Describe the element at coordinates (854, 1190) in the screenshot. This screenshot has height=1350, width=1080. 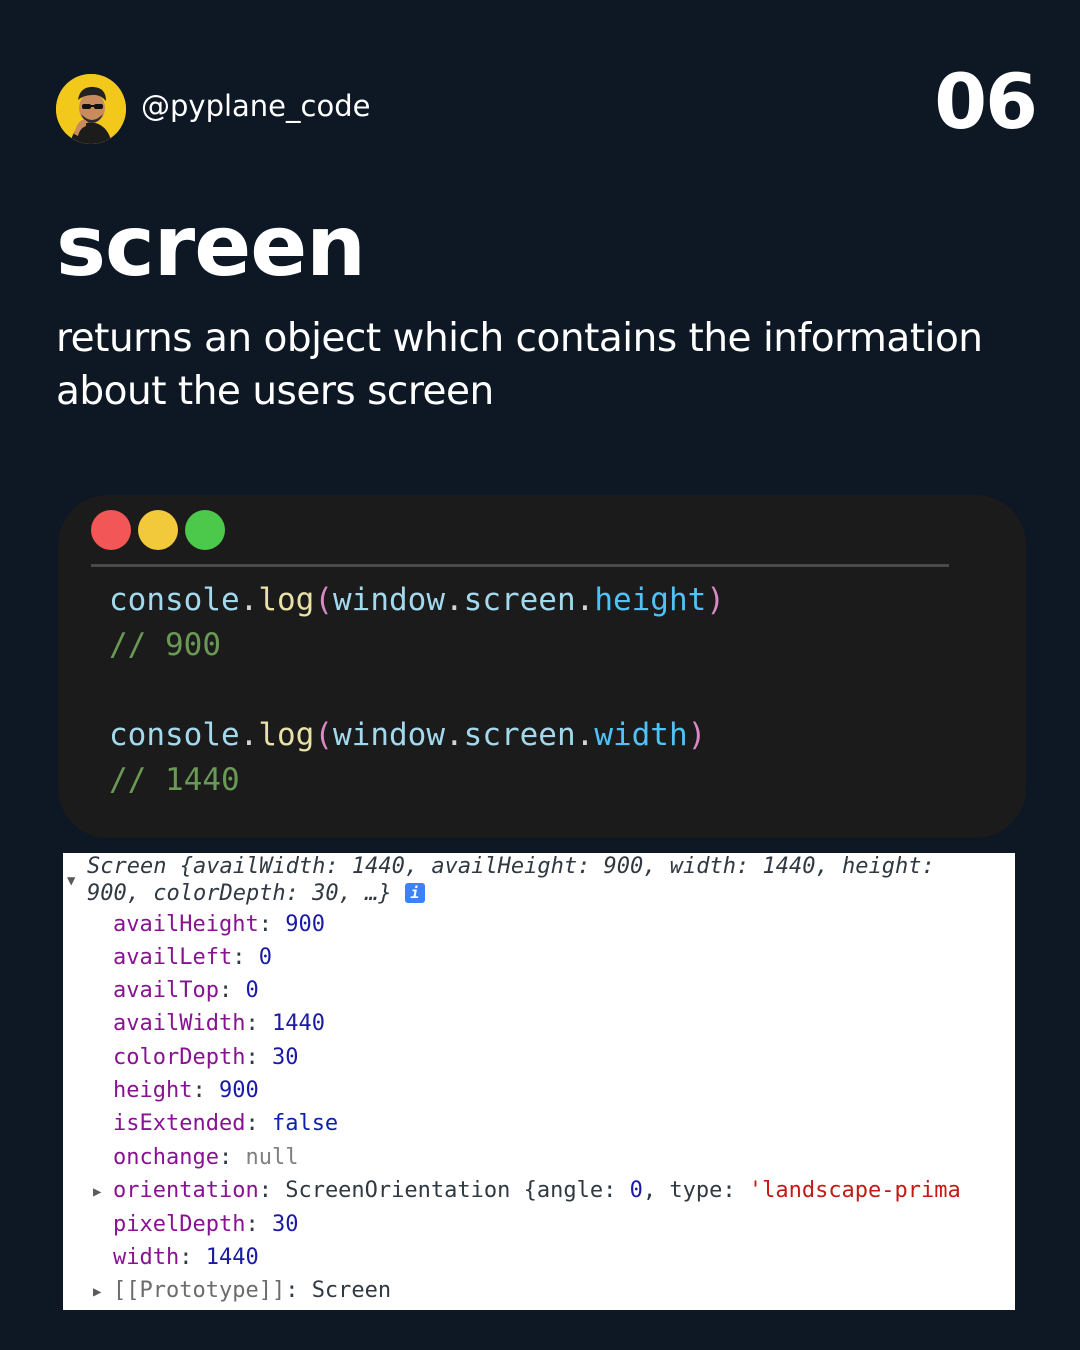
I see `orientation-type-value: 'landscape-prima` at that location.